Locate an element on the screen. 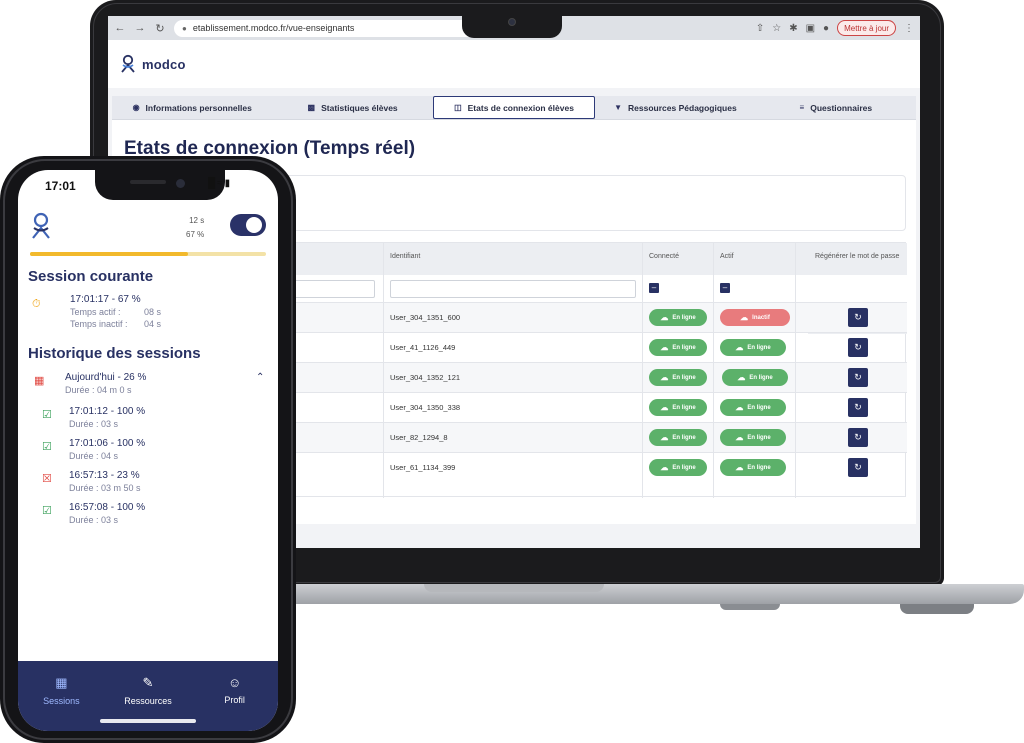 The height and width of the screenshot is (743, 1024). timer-seconds: 12 s is located at coordinates (197, 220).